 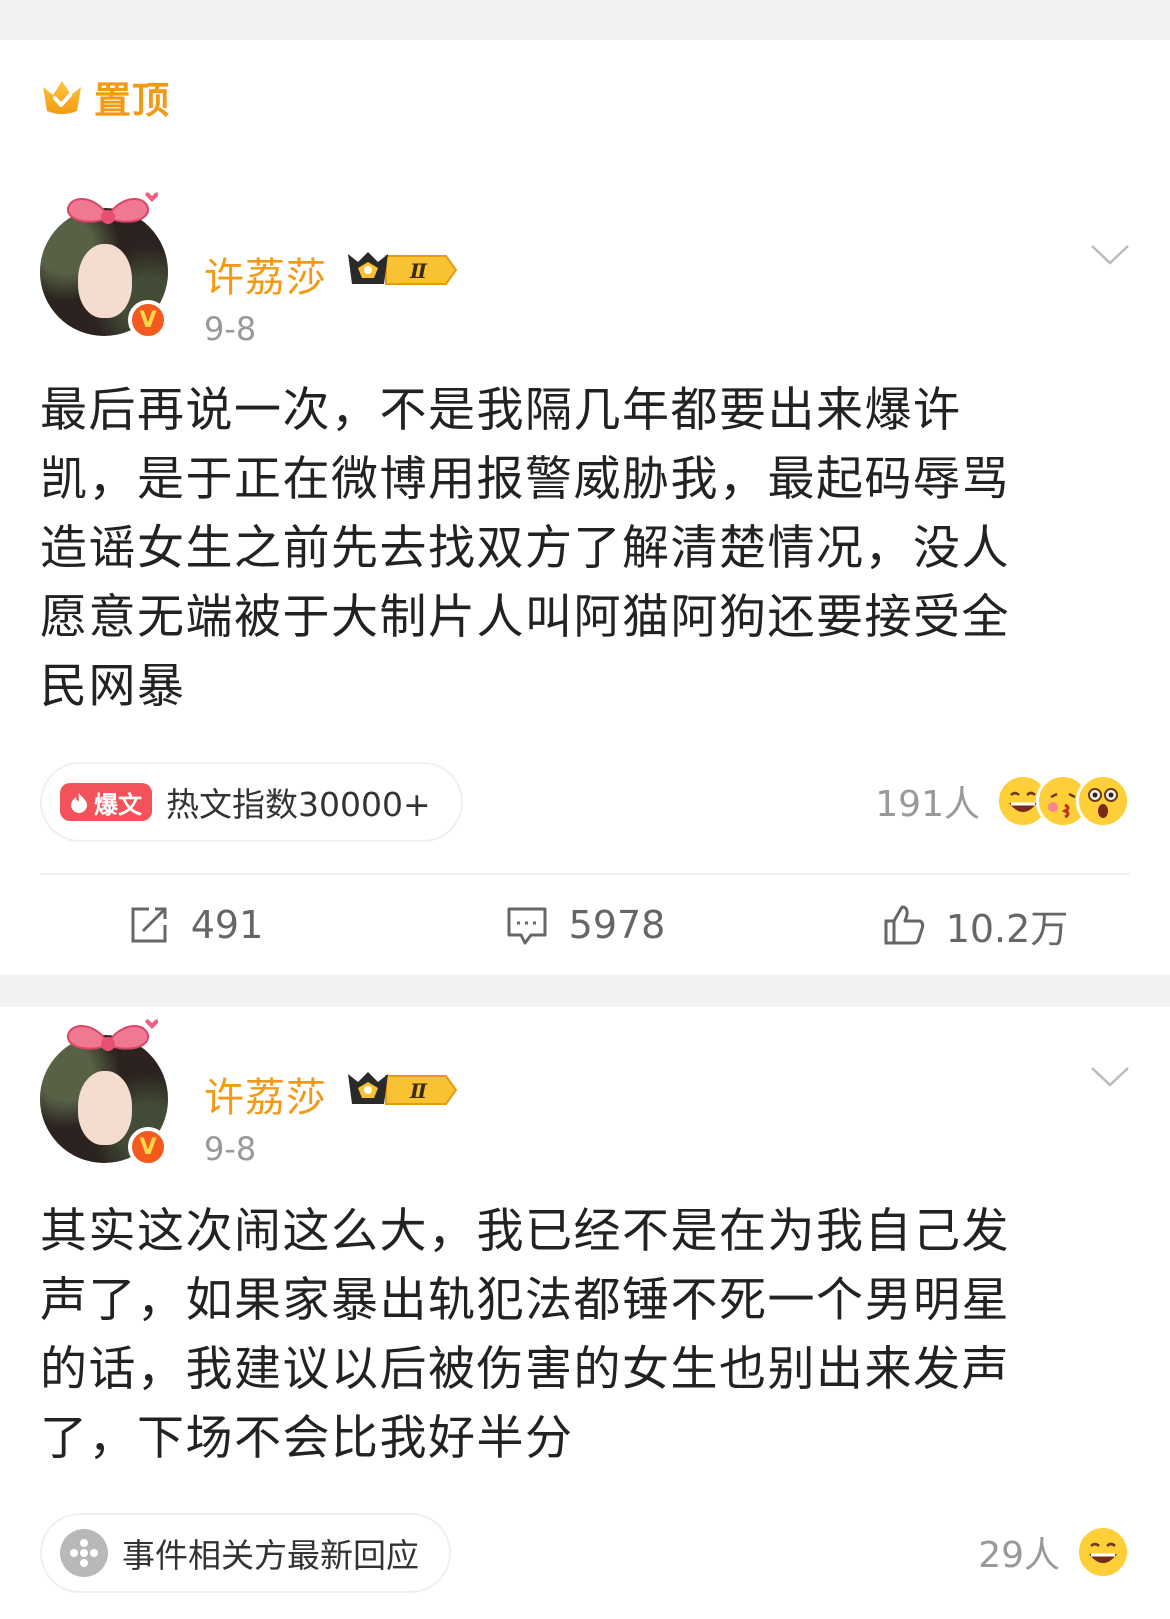 What do you see at coordinates (1103, 801) in the screenshot?
I see `shocked-emoji-icon` at bounding box center [1103, 801].